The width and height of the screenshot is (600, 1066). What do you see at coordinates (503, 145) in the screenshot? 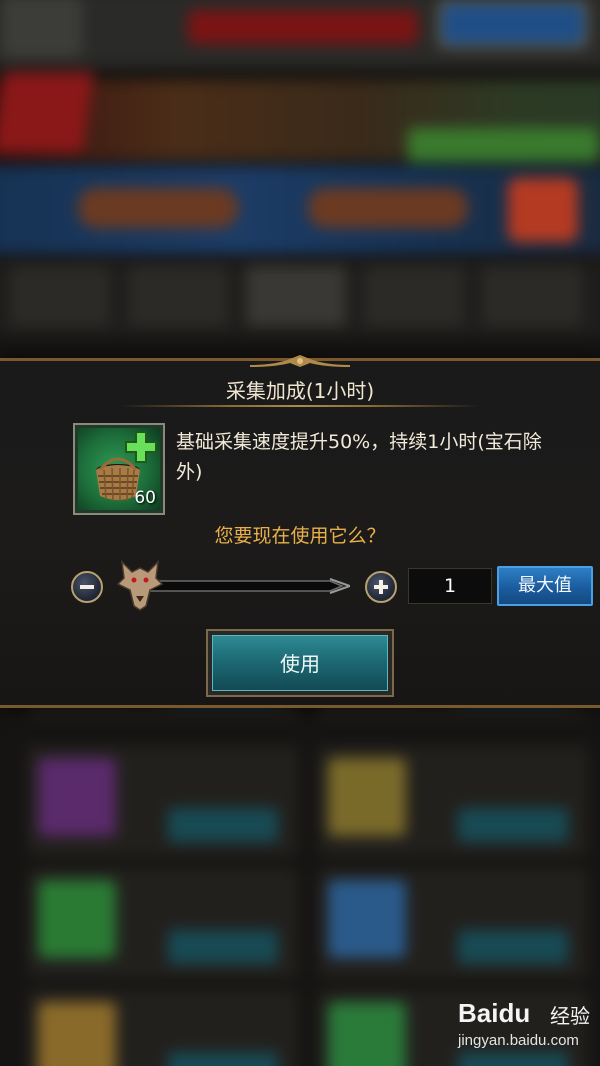
I see `bg-banner-green-bar` at bounding box center [503, 145].